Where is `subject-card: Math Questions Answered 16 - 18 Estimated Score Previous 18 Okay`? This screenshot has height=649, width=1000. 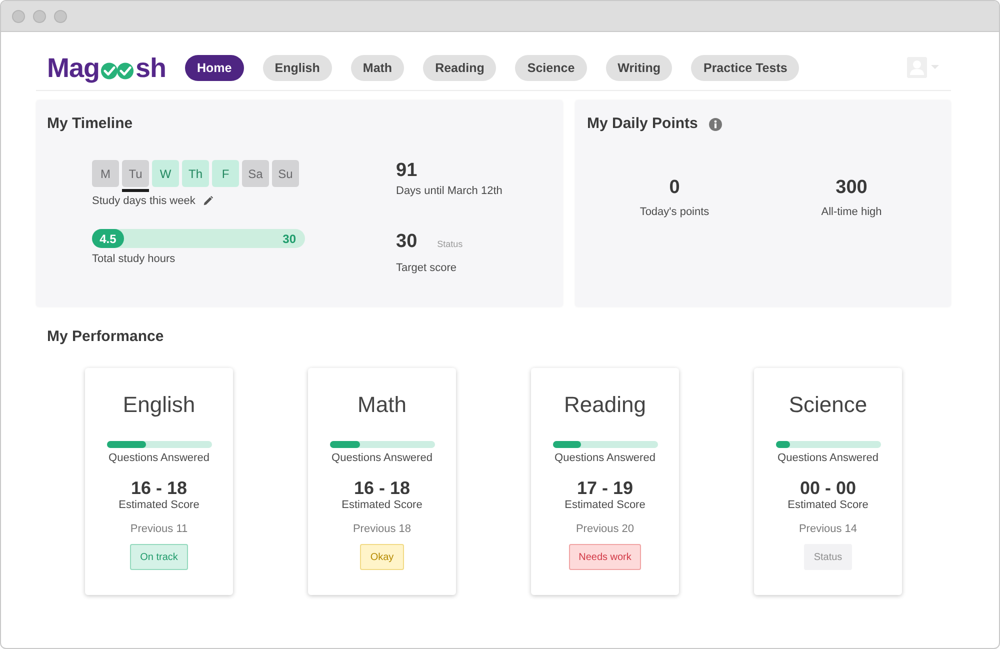 subject-card: Math Questions Answered 16 - 18 Estimated Score Previous 18 Okay is located at coordinates (382, 481).